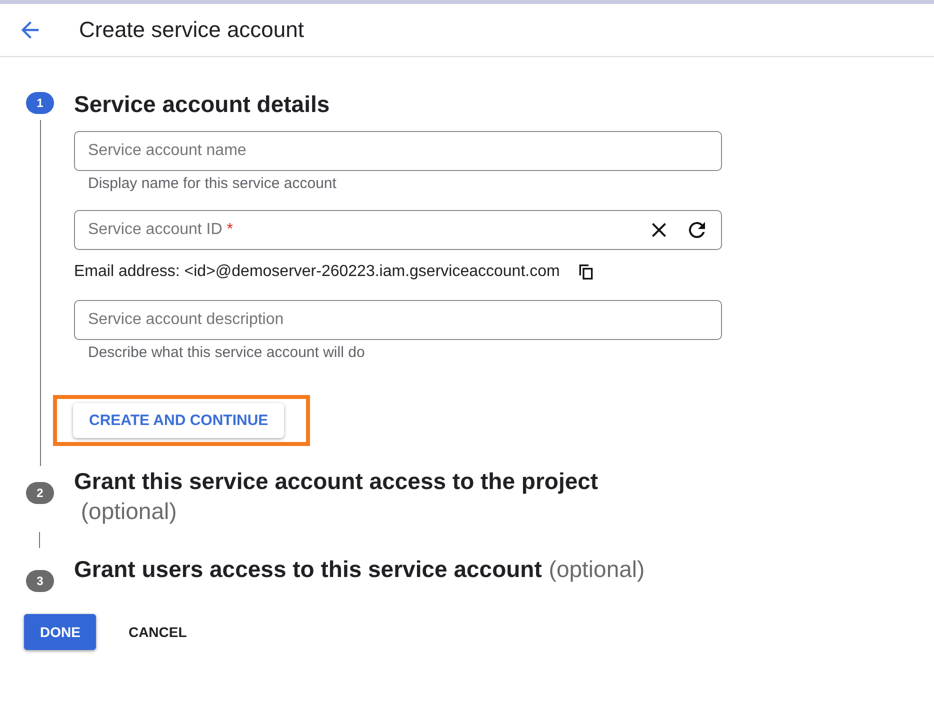 This screenshot has height=706, width=934. Describe the element at coordinates (398, 230) in the screenshot. I see `text-field: Service account ID *` at that location.